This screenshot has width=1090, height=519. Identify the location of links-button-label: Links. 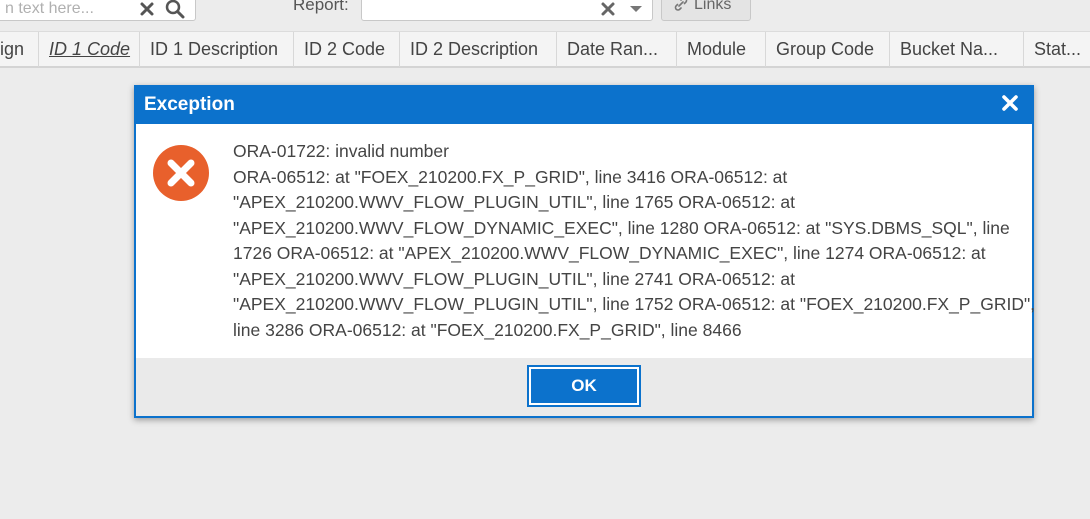
(713, 6).